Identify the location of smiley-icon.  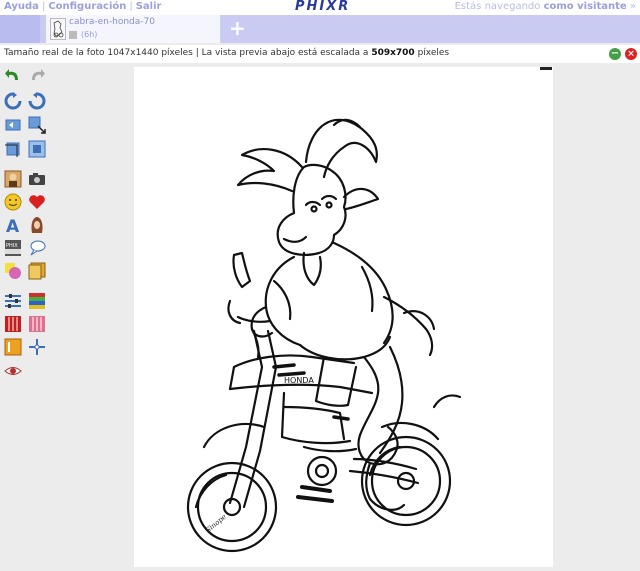
(13, 202).